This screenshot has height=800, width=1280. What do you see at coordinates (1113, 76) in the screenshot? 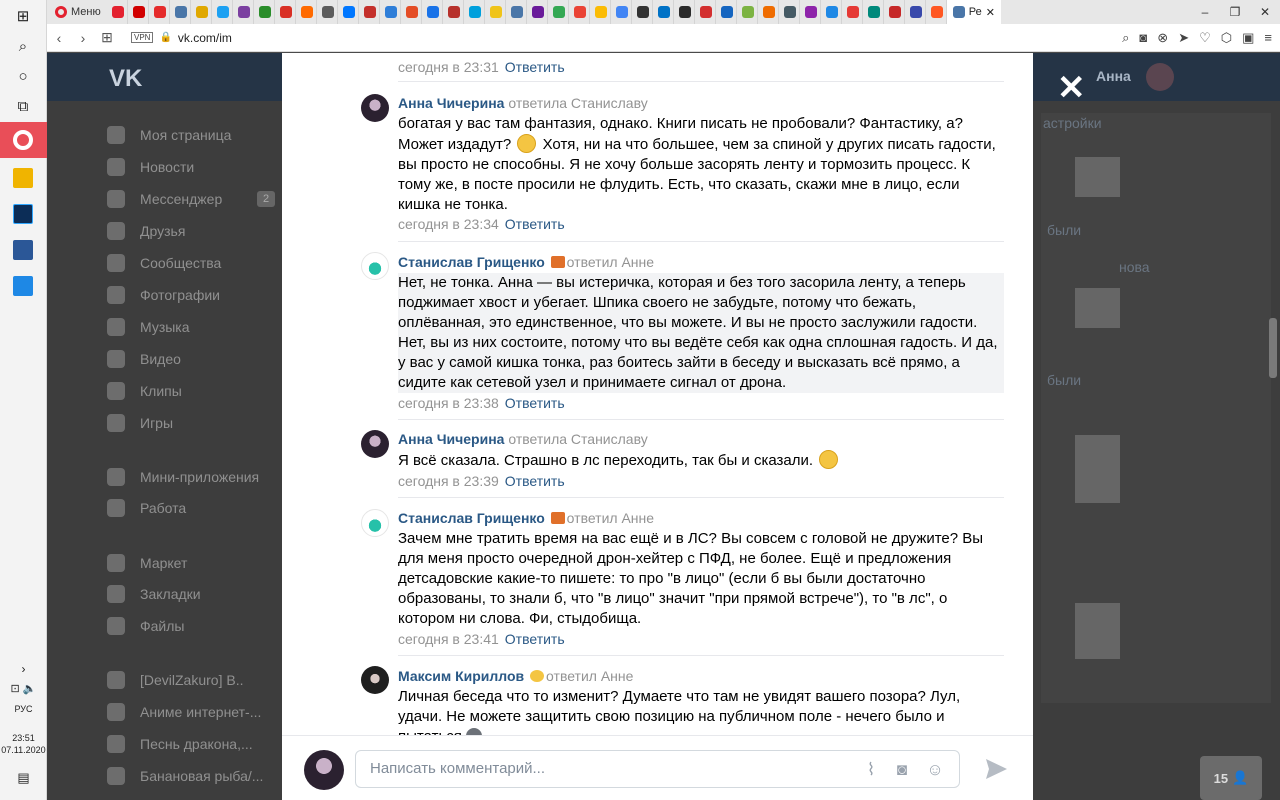
I see `vk-user-name: Анна` at bounding box center [1113, 76].